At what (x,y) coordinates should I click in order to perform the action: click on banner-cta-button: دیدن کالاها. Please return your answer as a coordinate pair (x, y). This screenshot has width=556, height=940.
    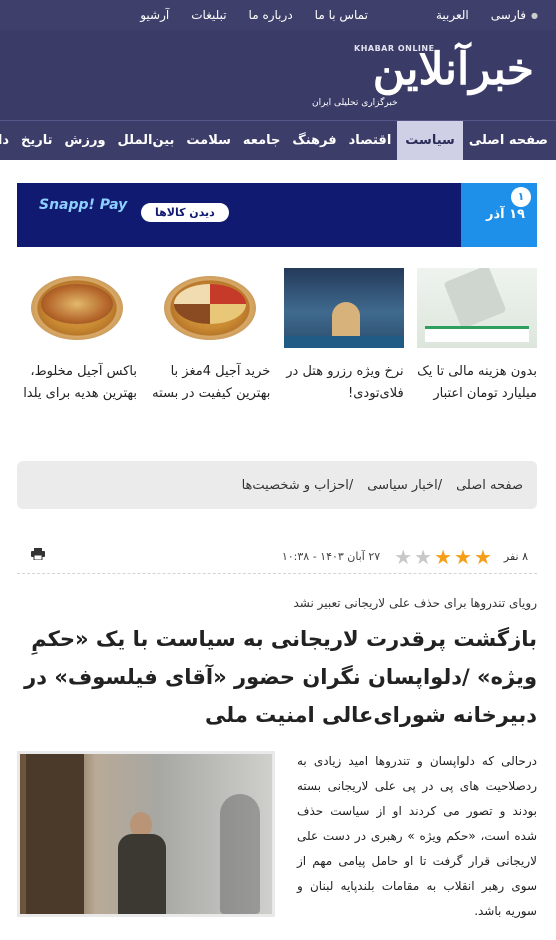
    Looking at the image, I should click on (185, 212).